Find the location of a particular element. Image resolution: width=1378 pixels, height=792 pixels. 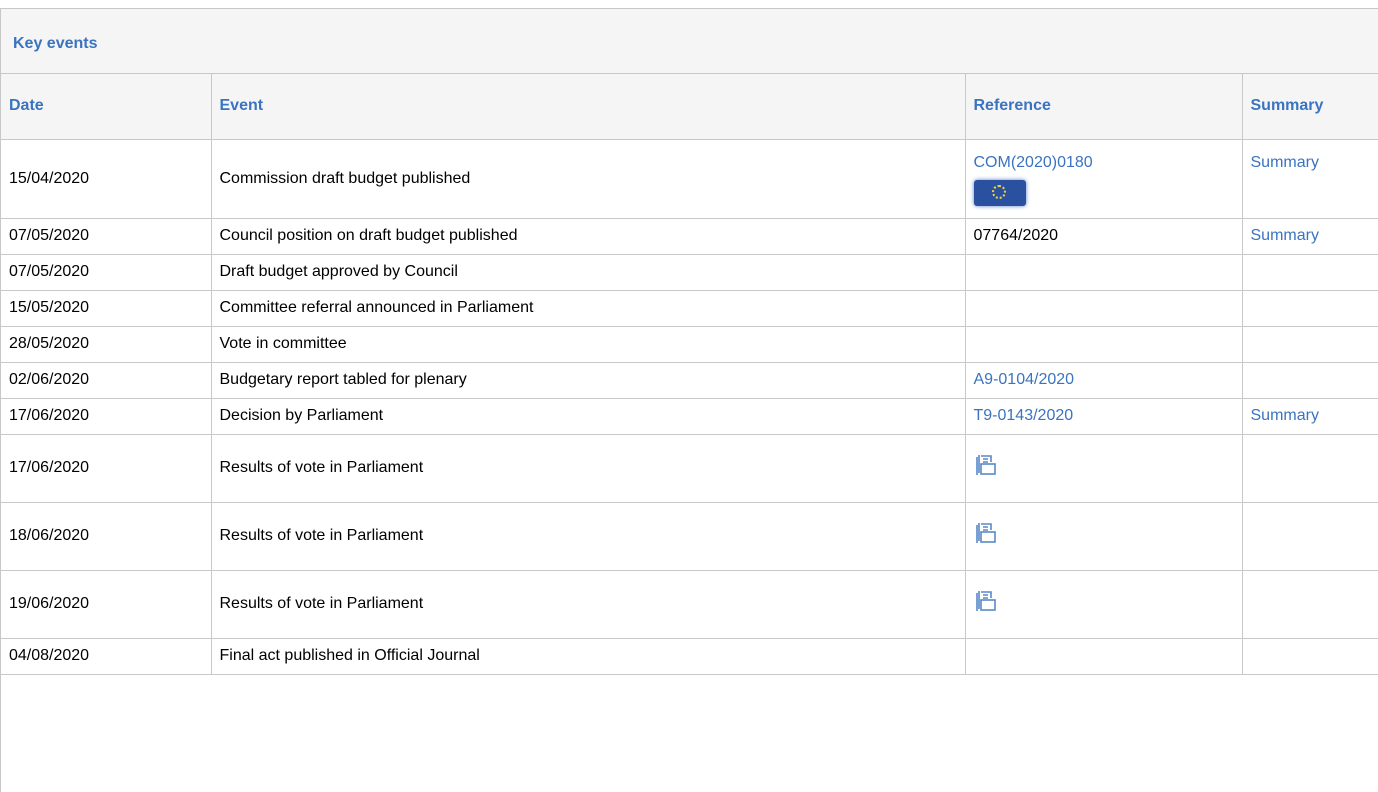

table-row: 28/05/2020 Vote in committee is located at coordinates (689, 344).